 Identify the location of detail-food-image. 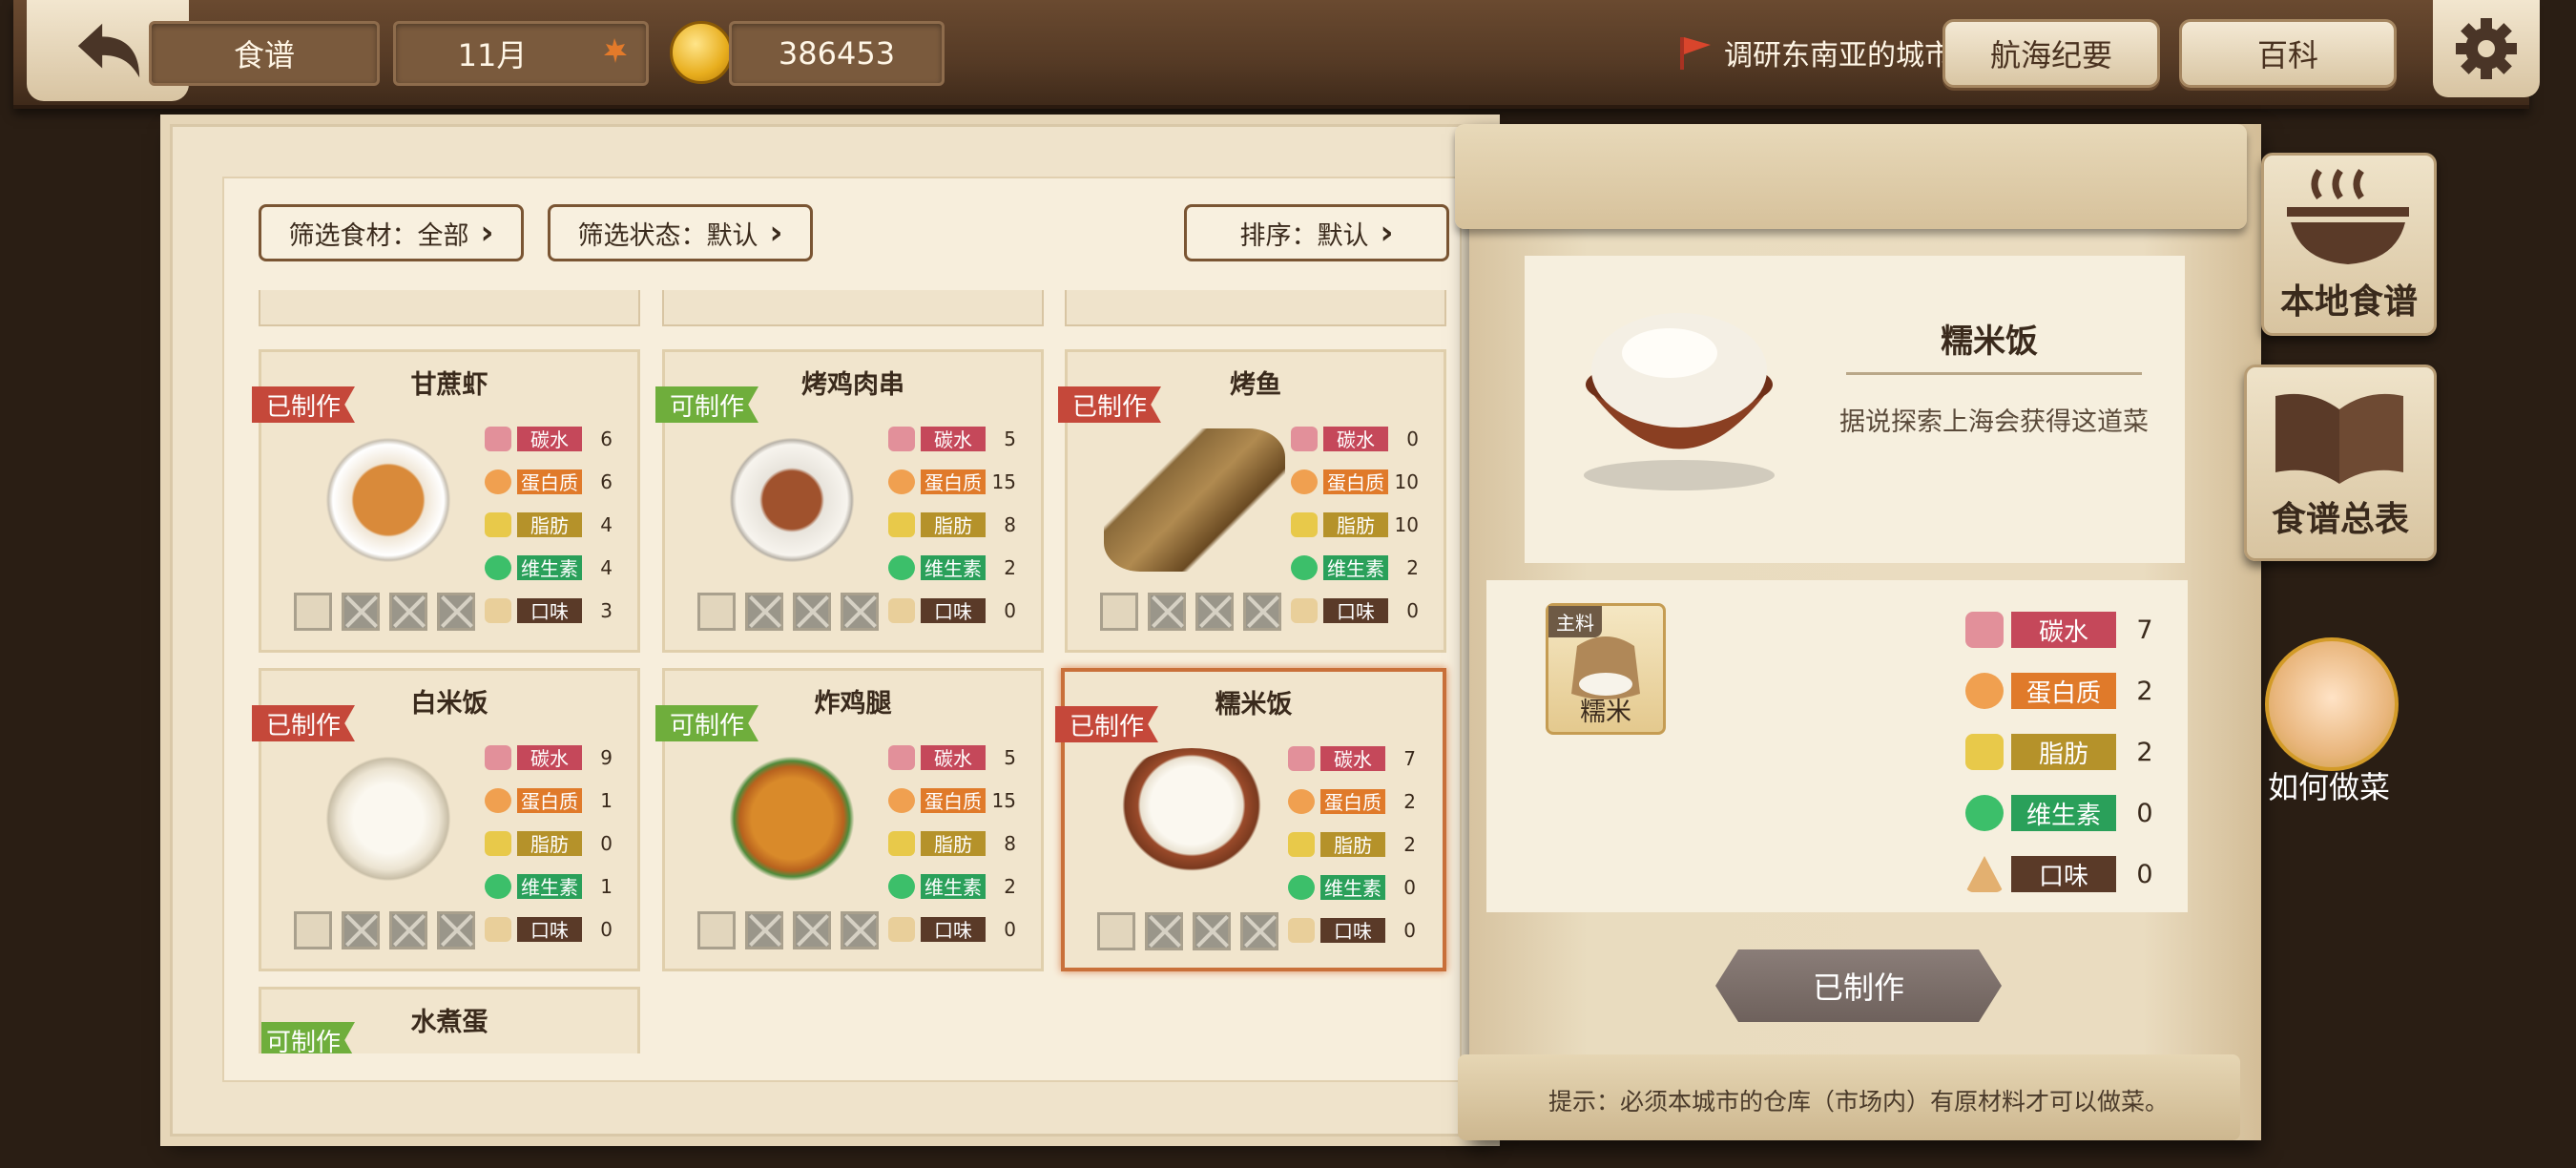
(1679, 394).